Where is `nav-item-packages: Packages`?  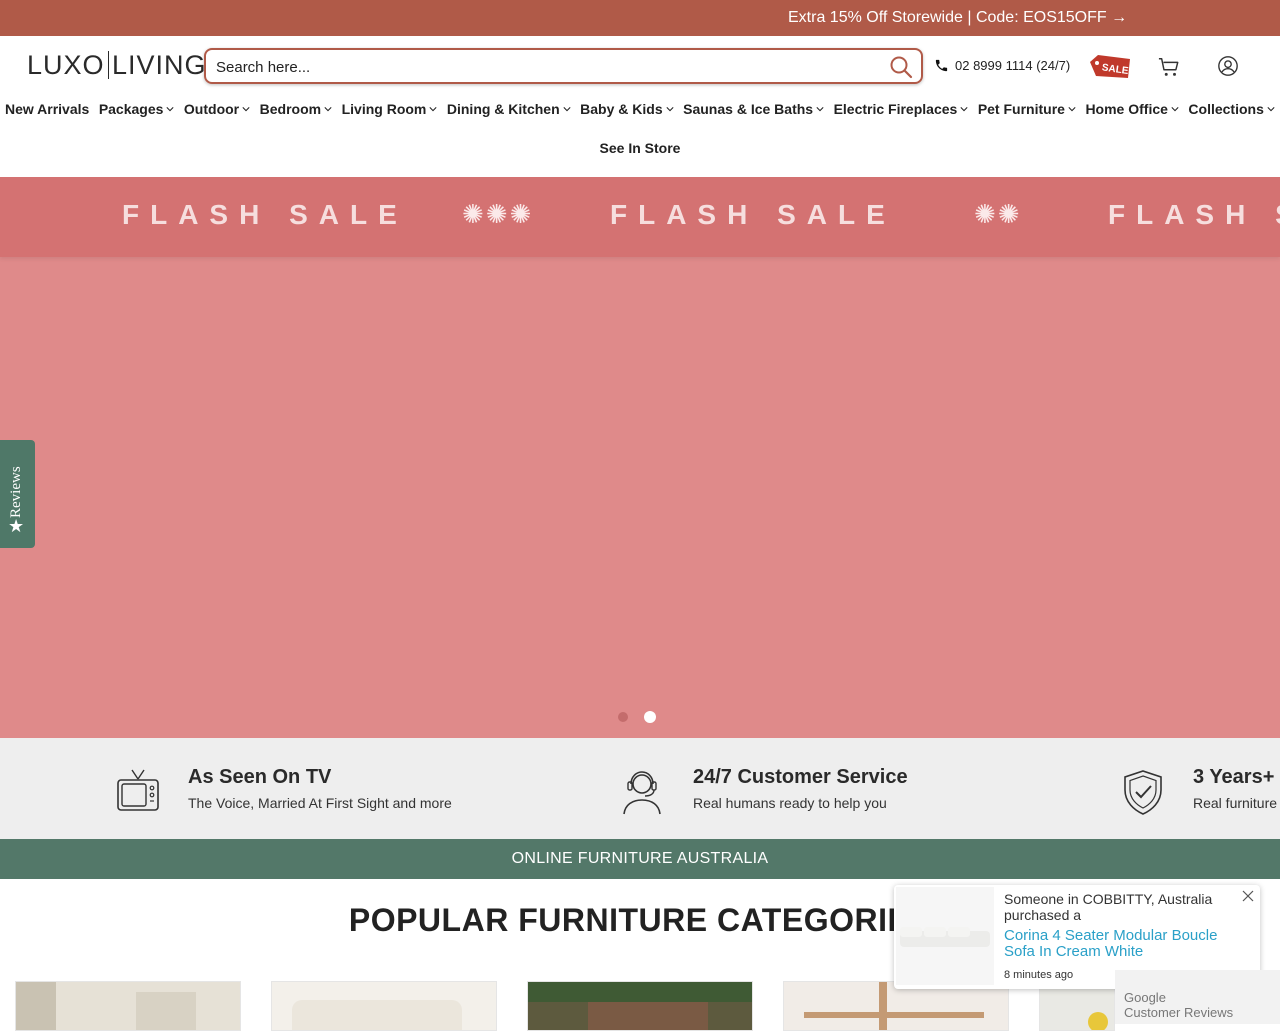
nav-item-packages: Packages is located at coordinates (137, 109).